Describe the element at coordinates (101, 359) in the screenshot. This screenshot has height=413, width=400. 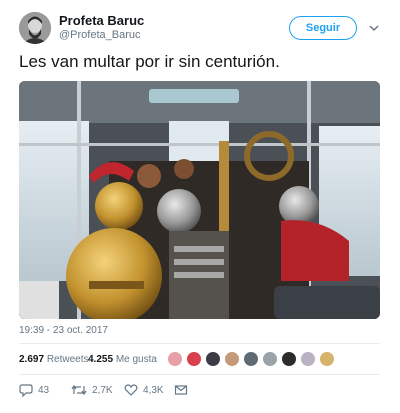
I see `likes-count: 4.255` at that location.